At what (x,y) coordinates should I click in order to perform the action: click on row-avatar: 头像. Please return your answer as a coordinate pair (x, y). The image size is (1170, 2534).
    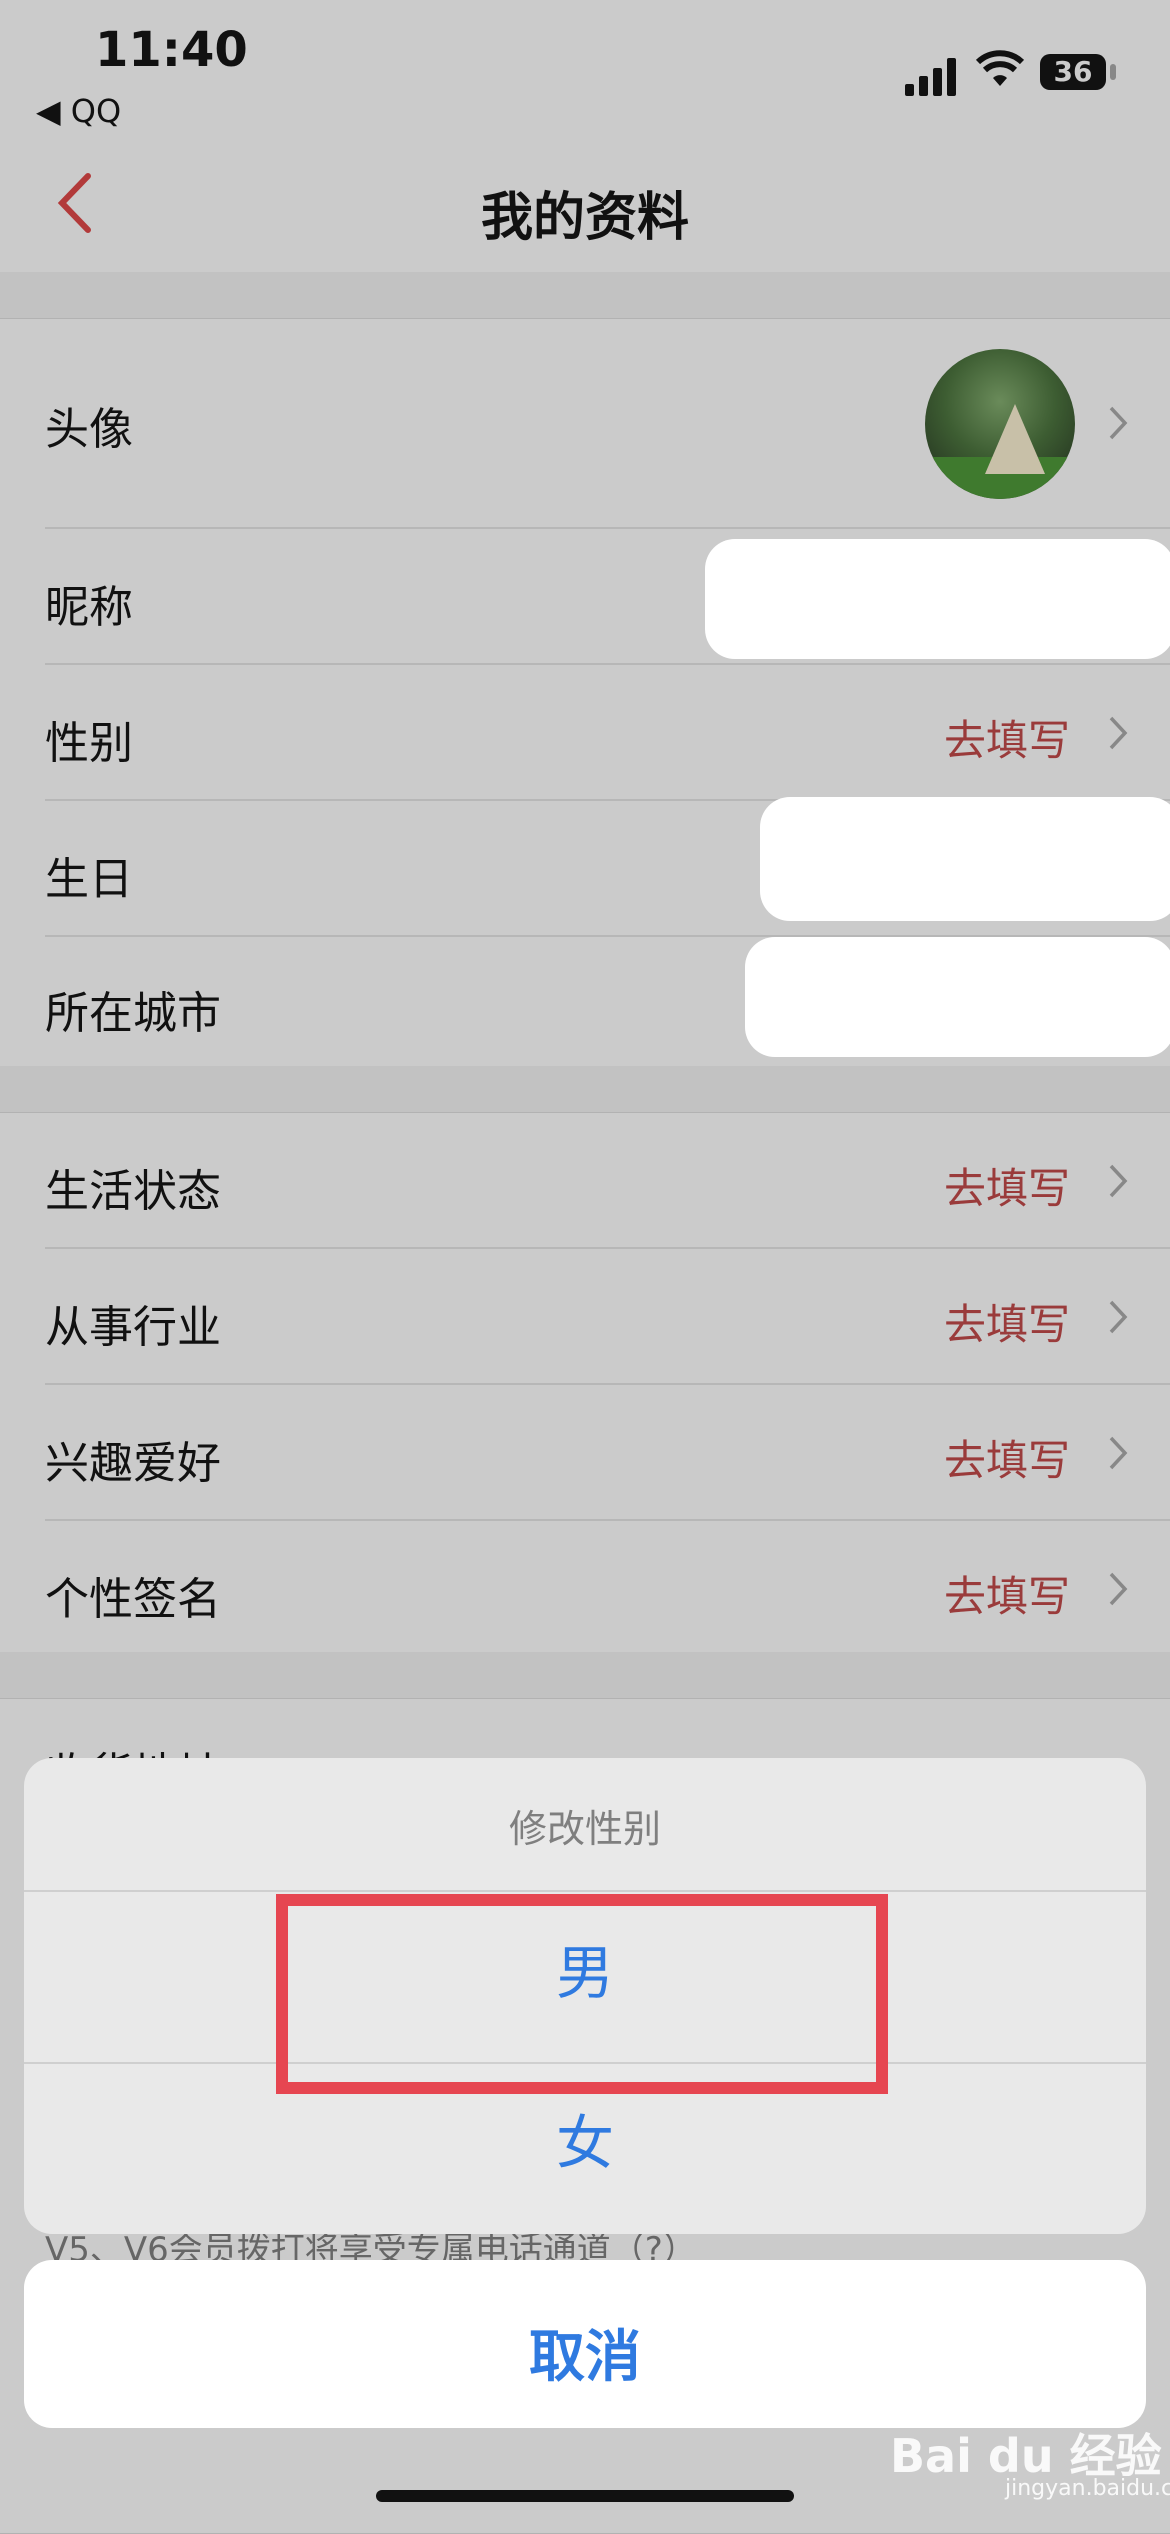
    Looking at the image, I should click on (585, 423).